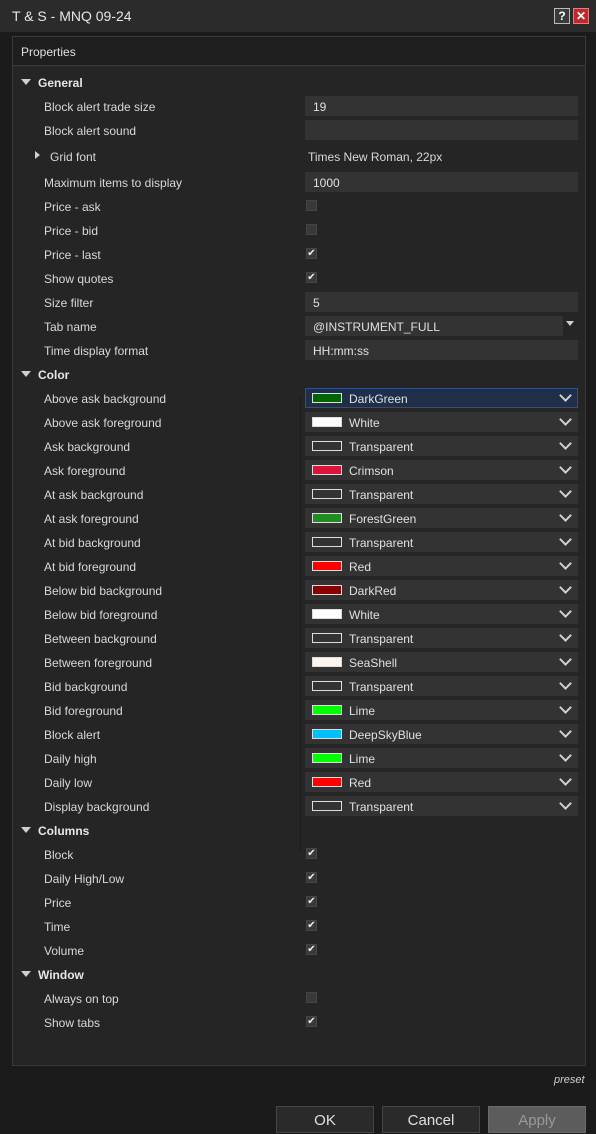 This screenshot has height=1134, width=596. I want to click on color-select: DeepSkyBlue, so click(441, 734).